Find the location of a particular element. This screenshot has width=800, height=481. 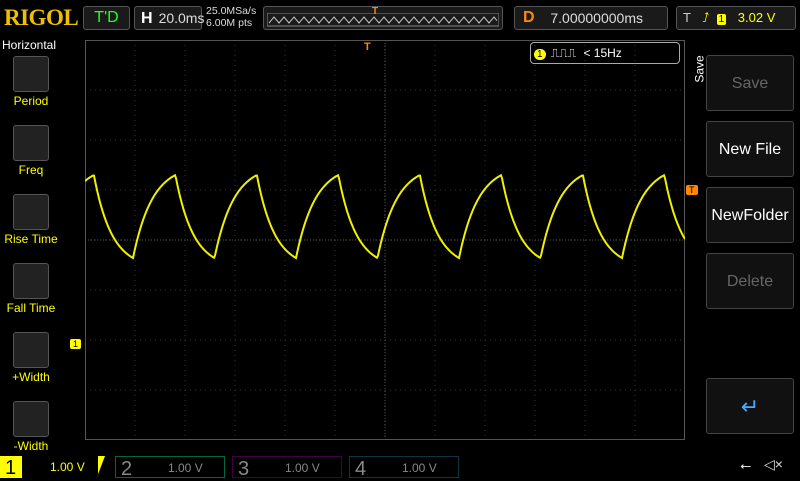

ch1-ground-marker: 1 is located at coordinates (76, 344).